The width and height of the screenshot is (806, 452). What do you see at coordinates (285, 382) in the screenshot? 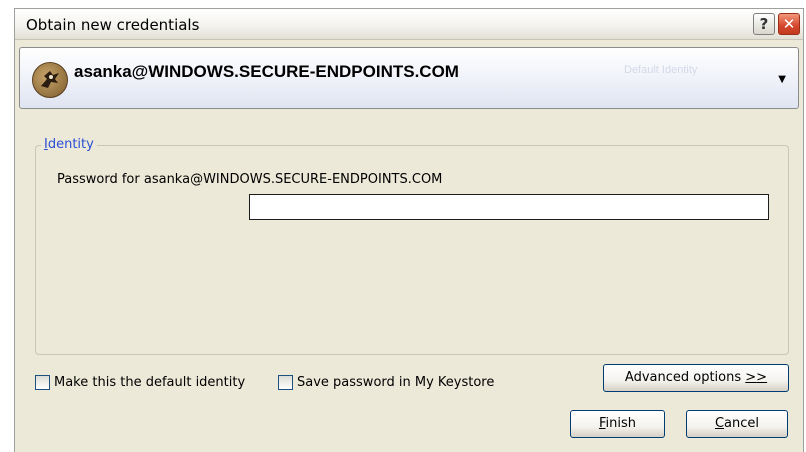
I see `save-password-checkbox` at bounding box center [285, 382].